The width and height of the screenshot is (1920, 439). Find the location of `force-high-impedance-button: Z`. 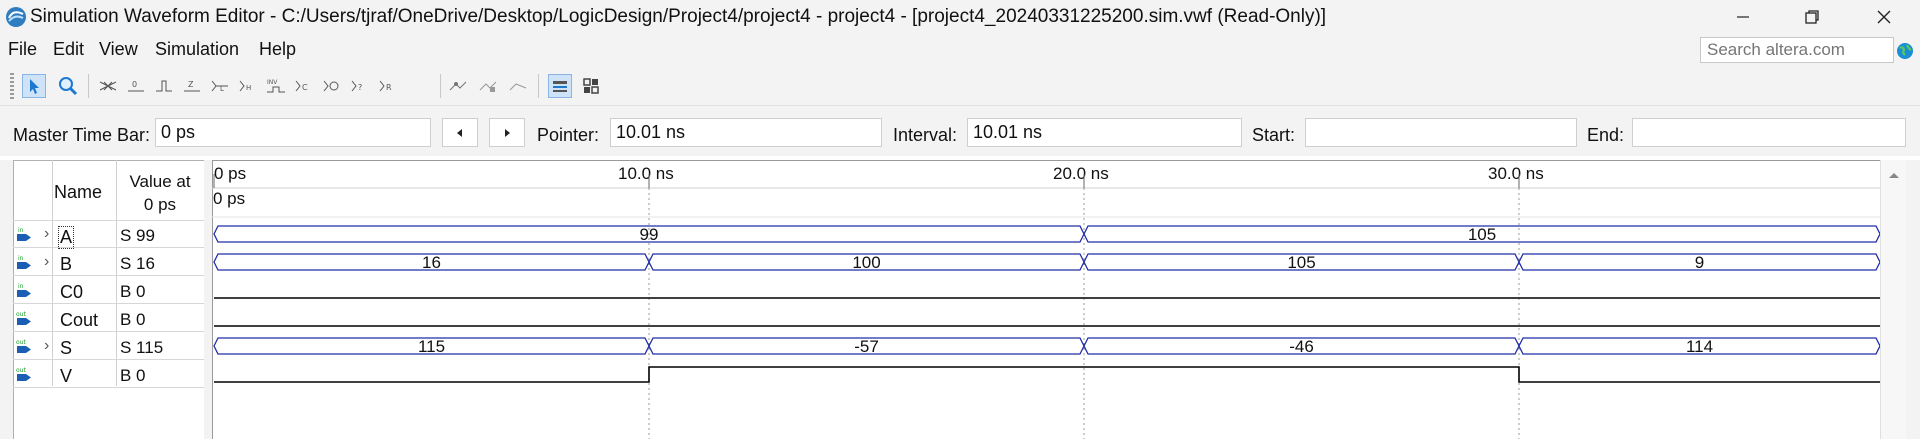

force-high-impedance-button: Z is located at coordinates (192, 86).